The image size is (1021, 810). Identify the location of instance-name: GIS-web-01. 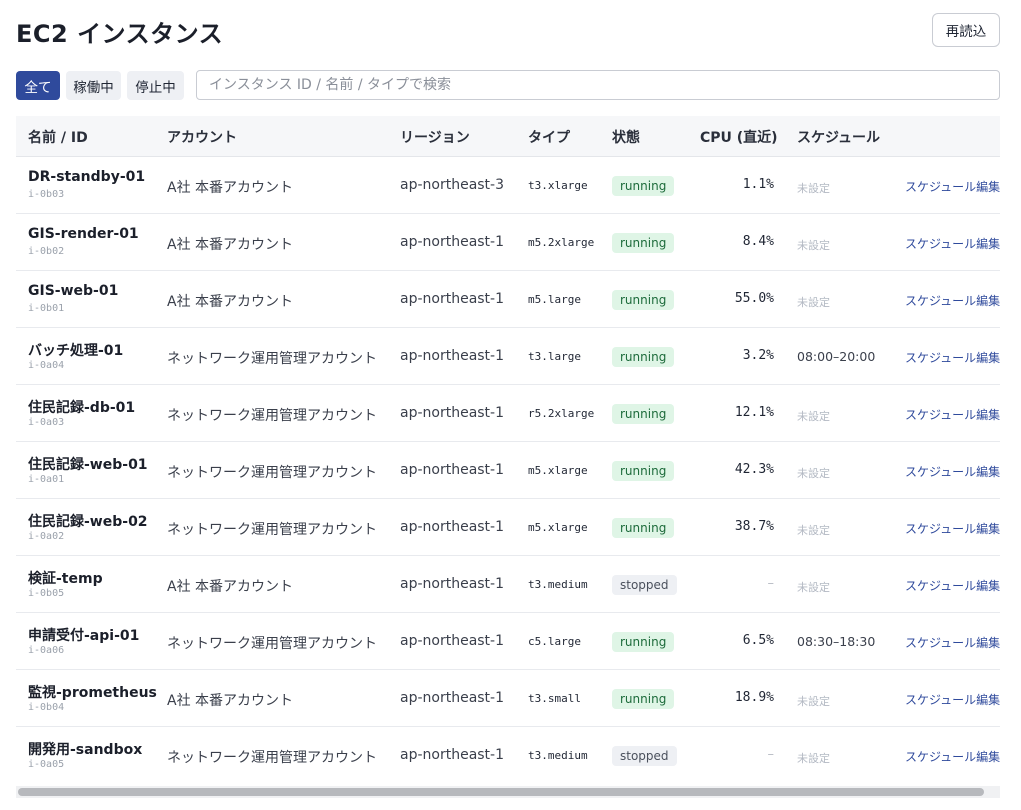
(73, 291).